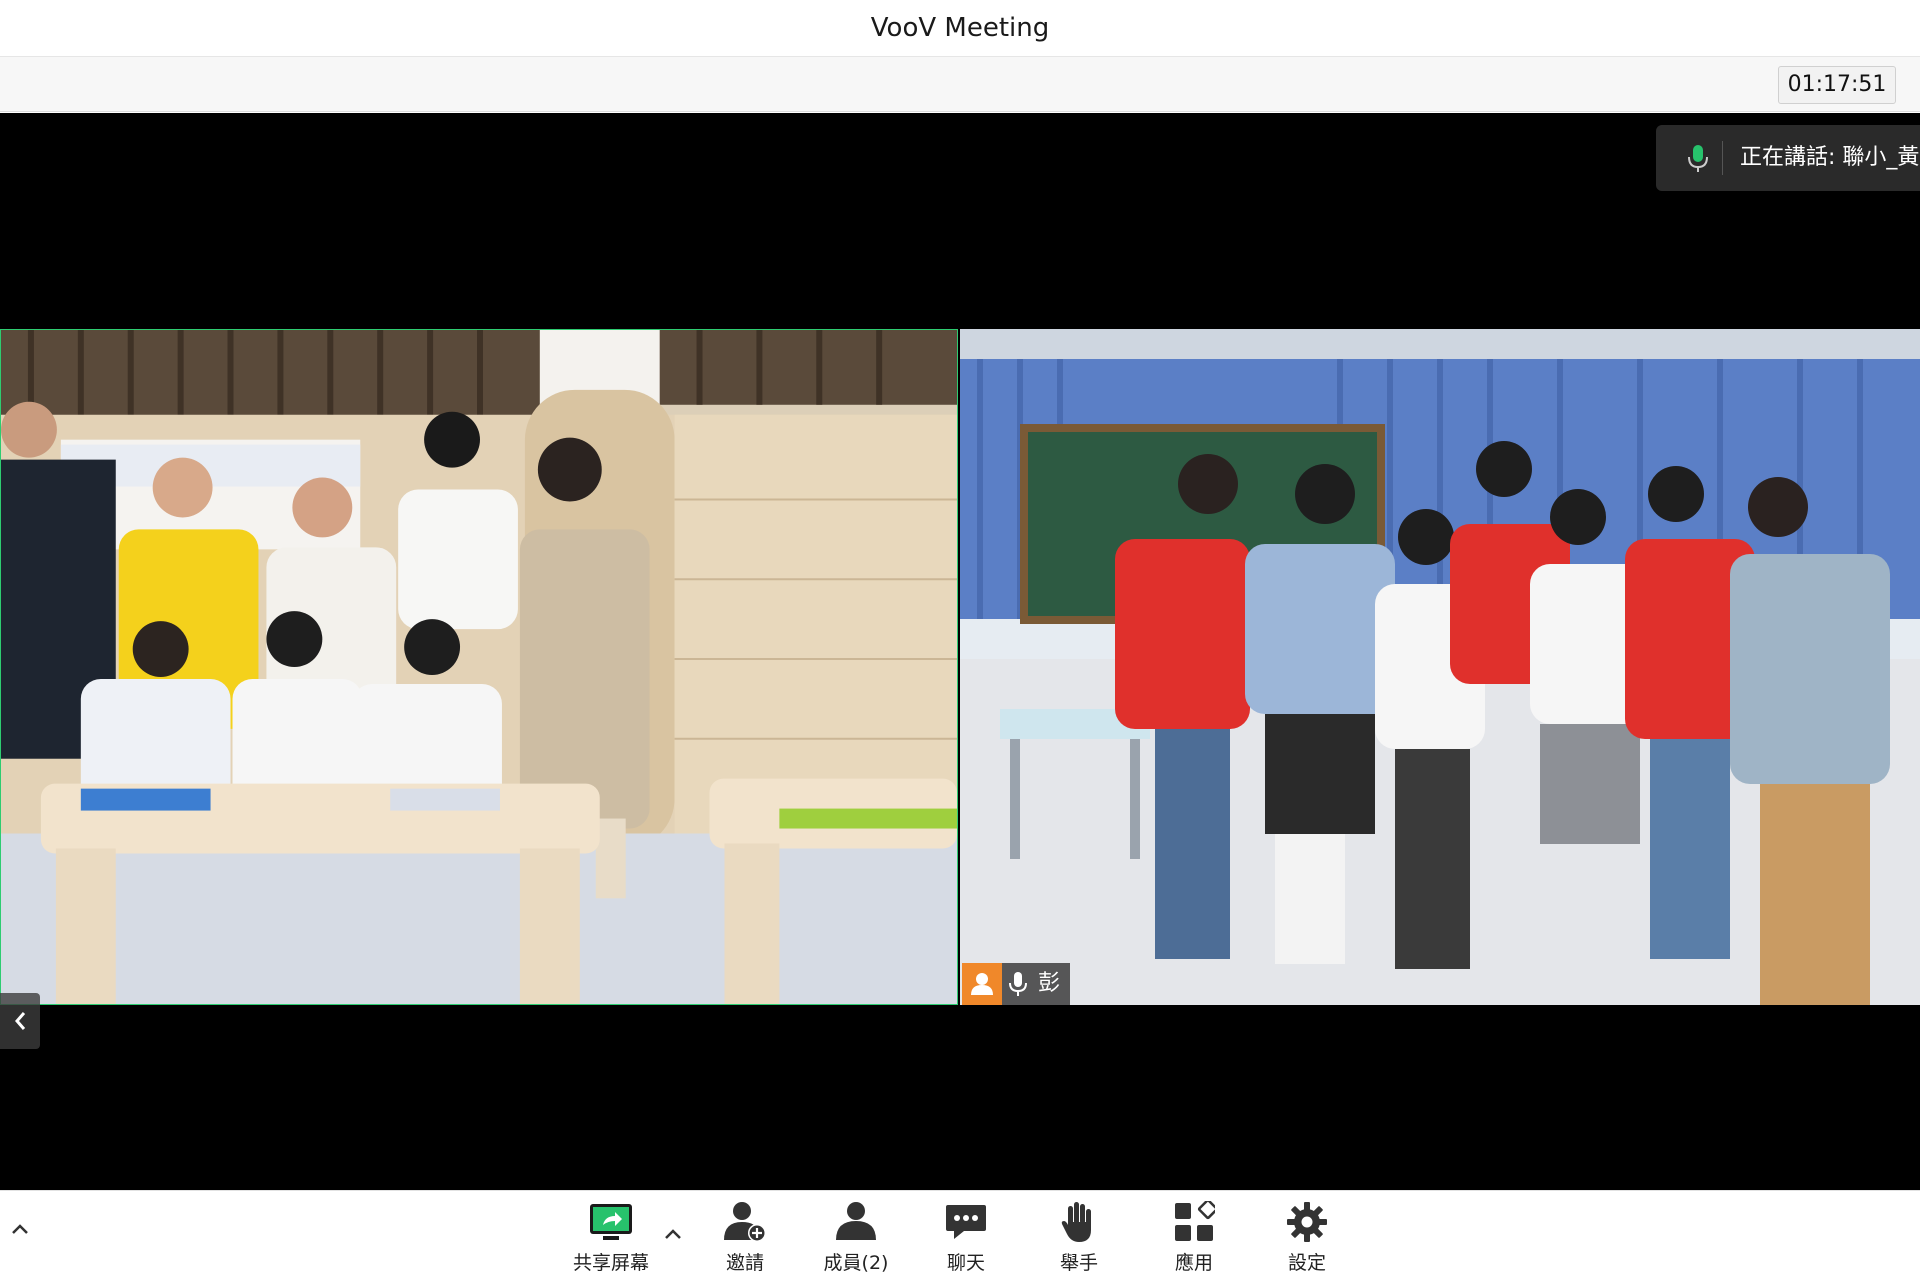  Describe the element at coordinates (856, 1263) in the screenshot. I see `members-label: 成員(2)` at that location.